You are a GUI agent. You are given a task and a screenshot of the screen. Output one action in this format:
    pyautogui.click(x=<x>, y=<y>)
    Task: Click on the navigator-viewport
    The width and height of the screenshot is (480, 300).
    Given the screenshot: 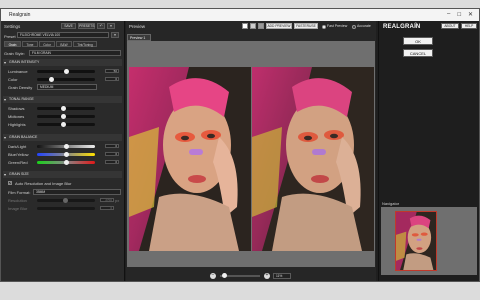 What is the action you would take?
    pyautogui.click(x=416, y=241)
    